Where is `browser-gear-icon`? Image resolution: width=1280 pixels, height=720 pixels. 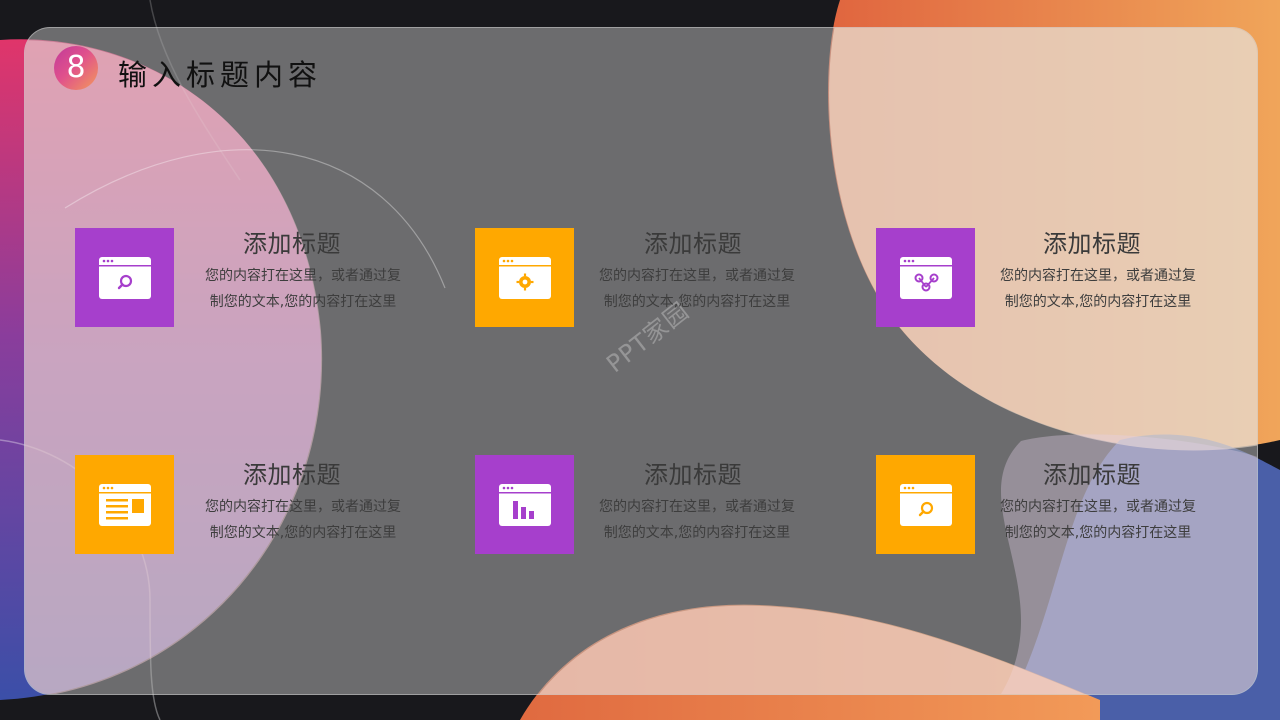 browser-gear-icon is located at coordinates (524, 277).